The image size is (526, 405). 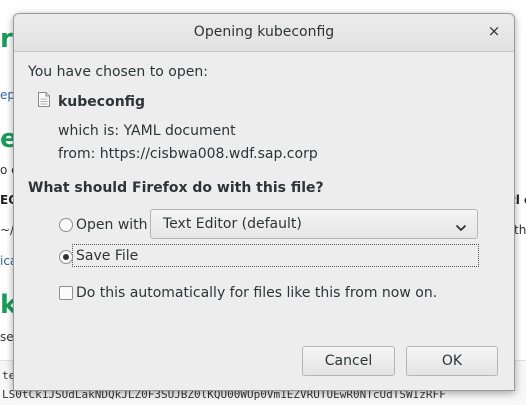 I want to click on save-file-radio, so click(x=66, y=257).